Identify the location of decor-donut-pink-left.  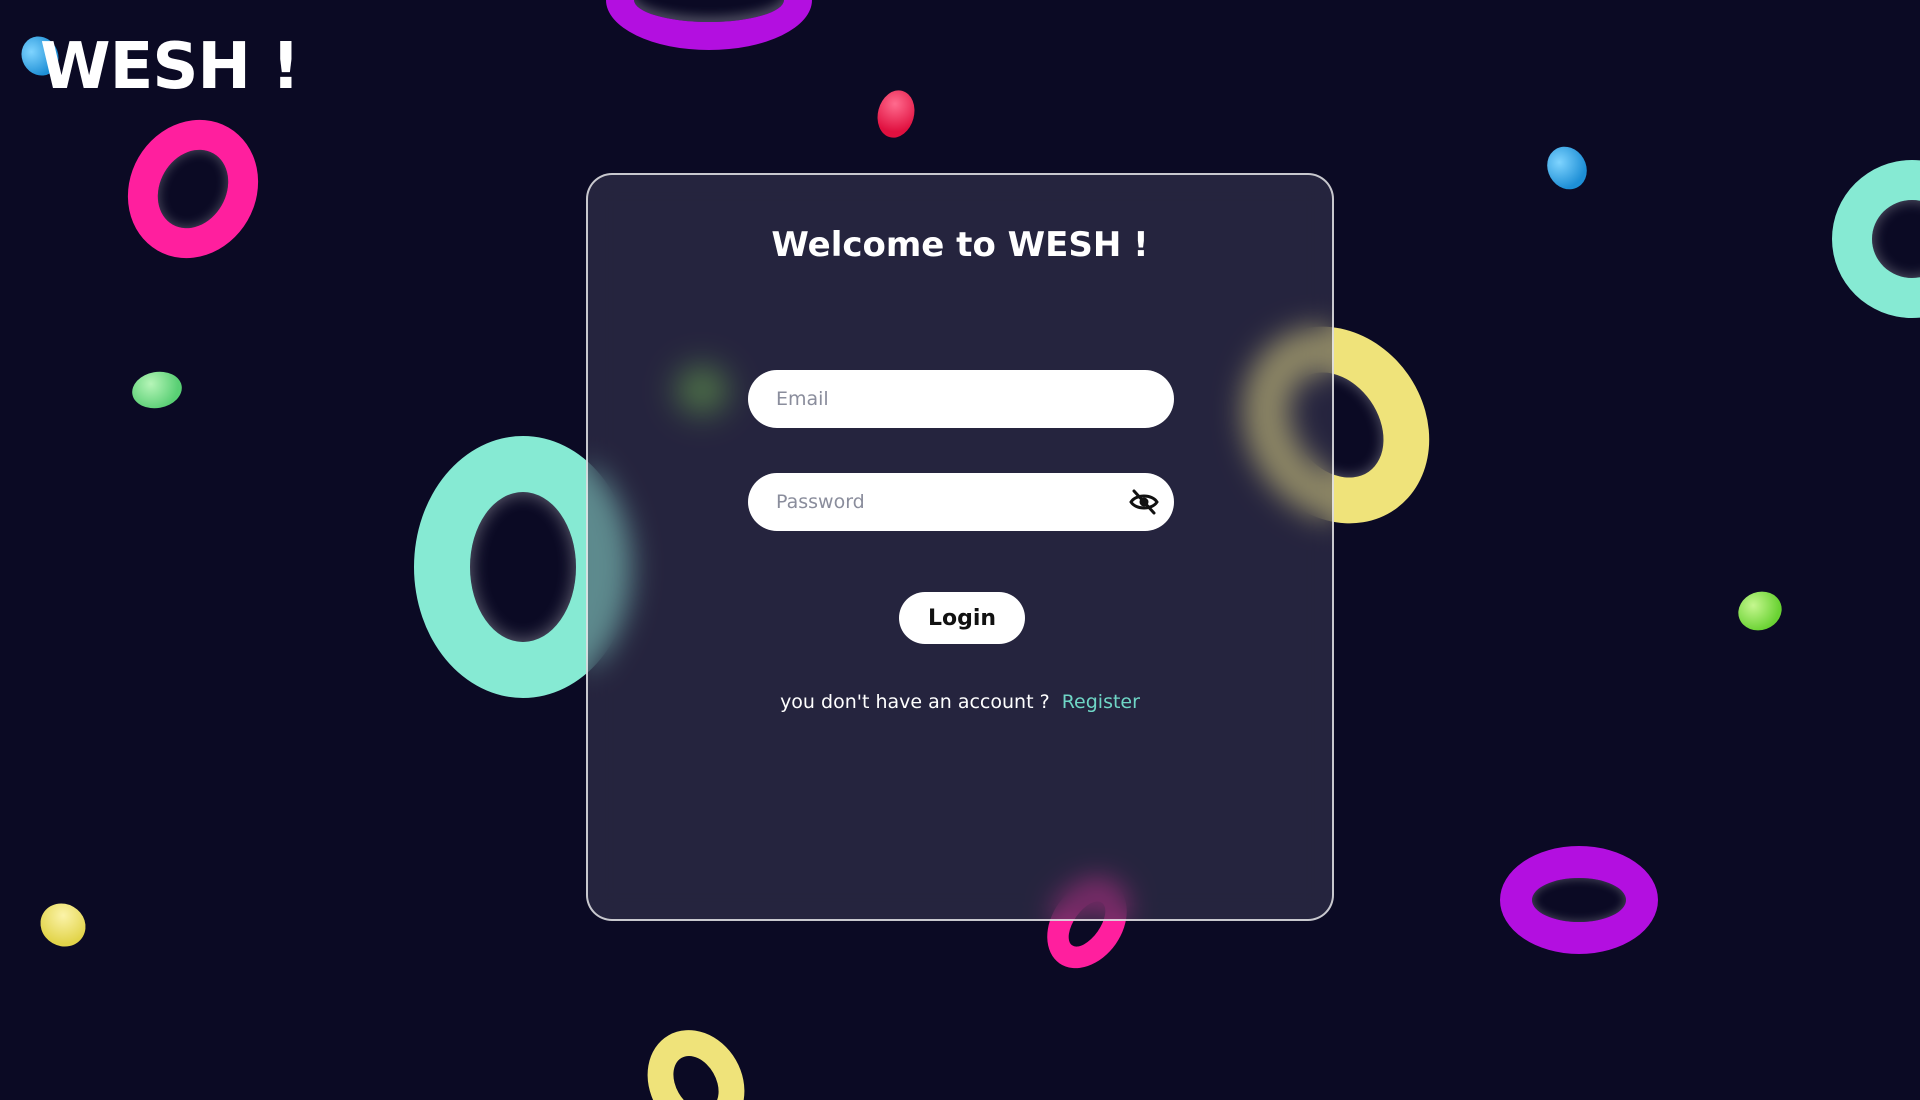
(193, 189).